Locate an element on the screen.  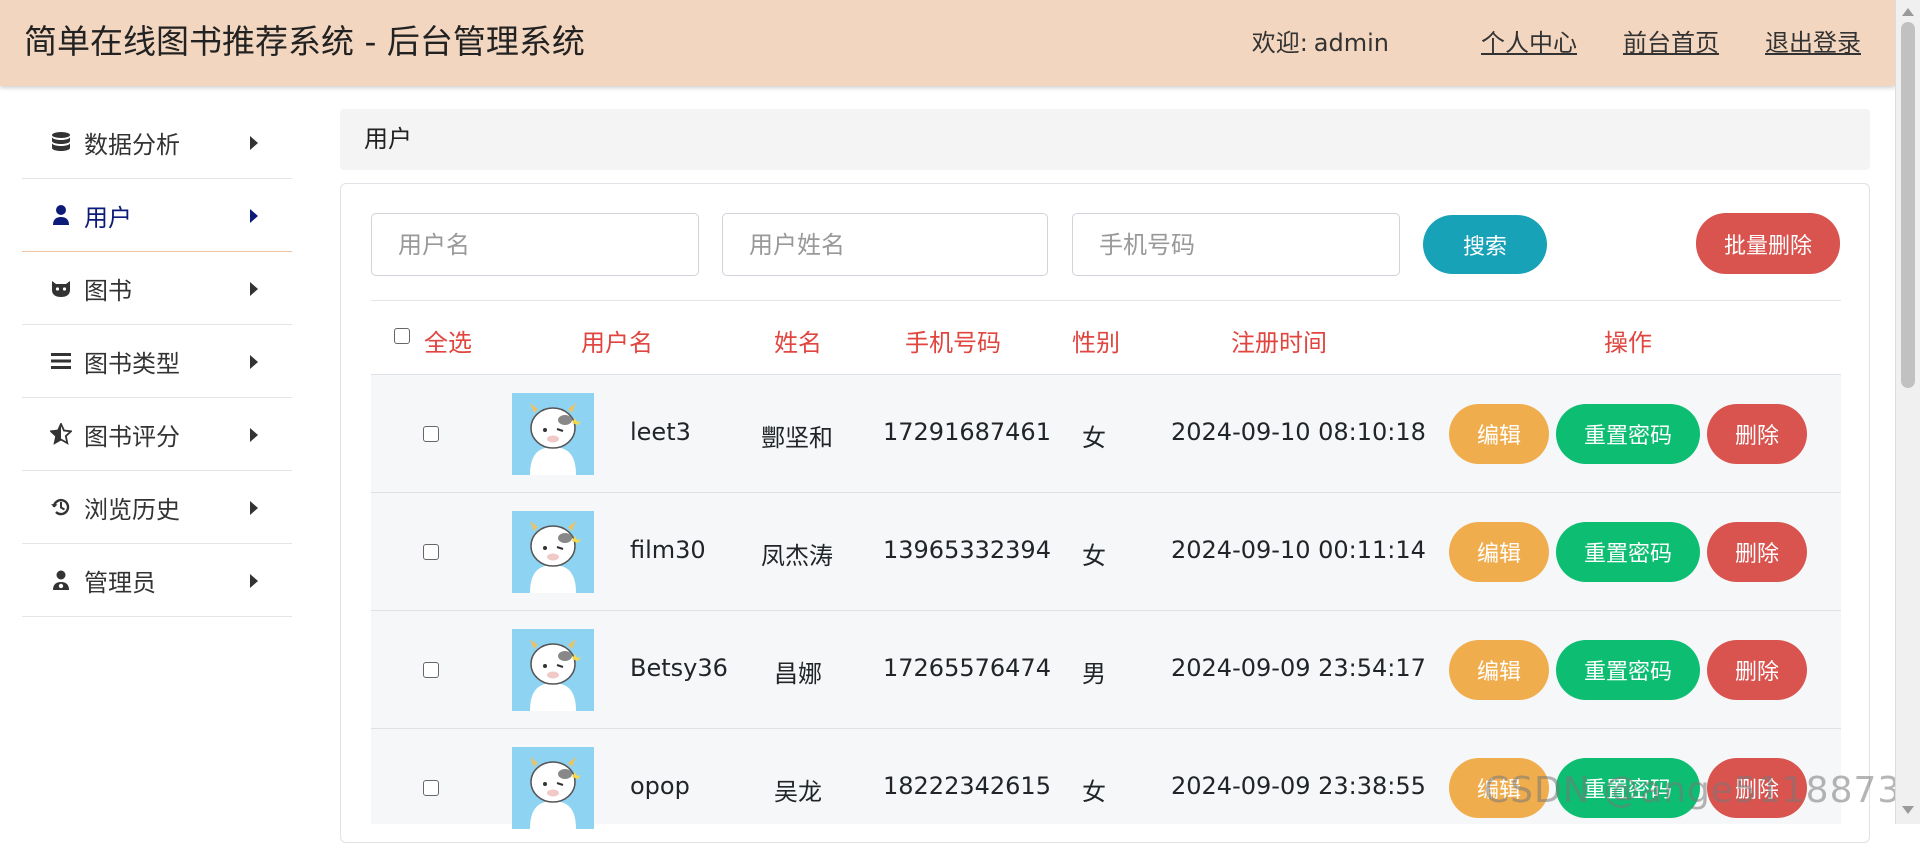
frontend-home-link: 前台首页 is located at coordinates (1671, 43).